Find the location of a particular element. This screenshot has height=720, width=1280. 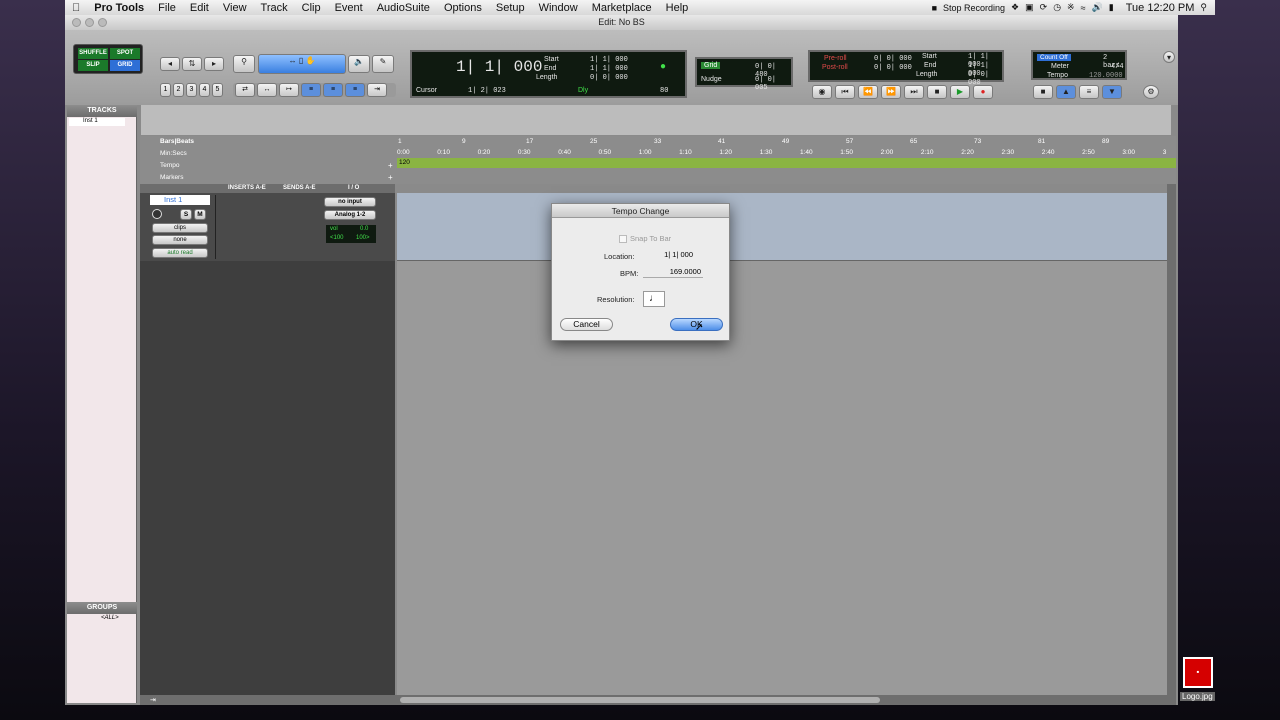

groups-panel-header: GROUPS is located at coordinates (102, 608).